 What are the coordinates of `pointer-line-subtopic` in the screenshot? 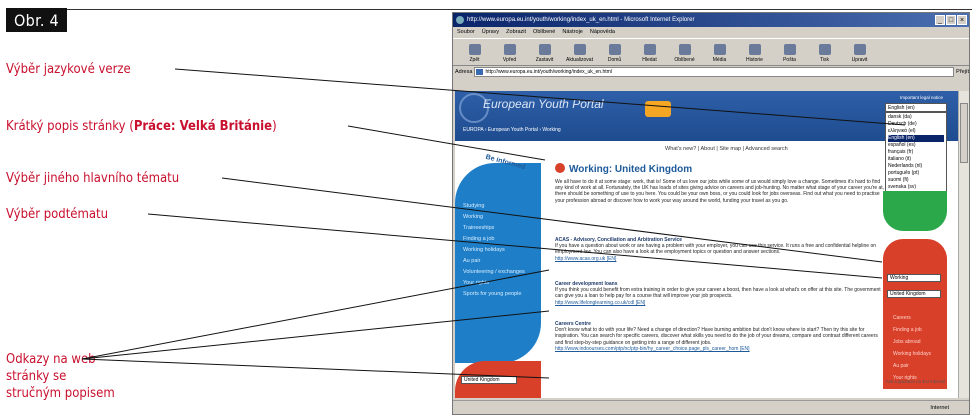 It's located at (515, 246).